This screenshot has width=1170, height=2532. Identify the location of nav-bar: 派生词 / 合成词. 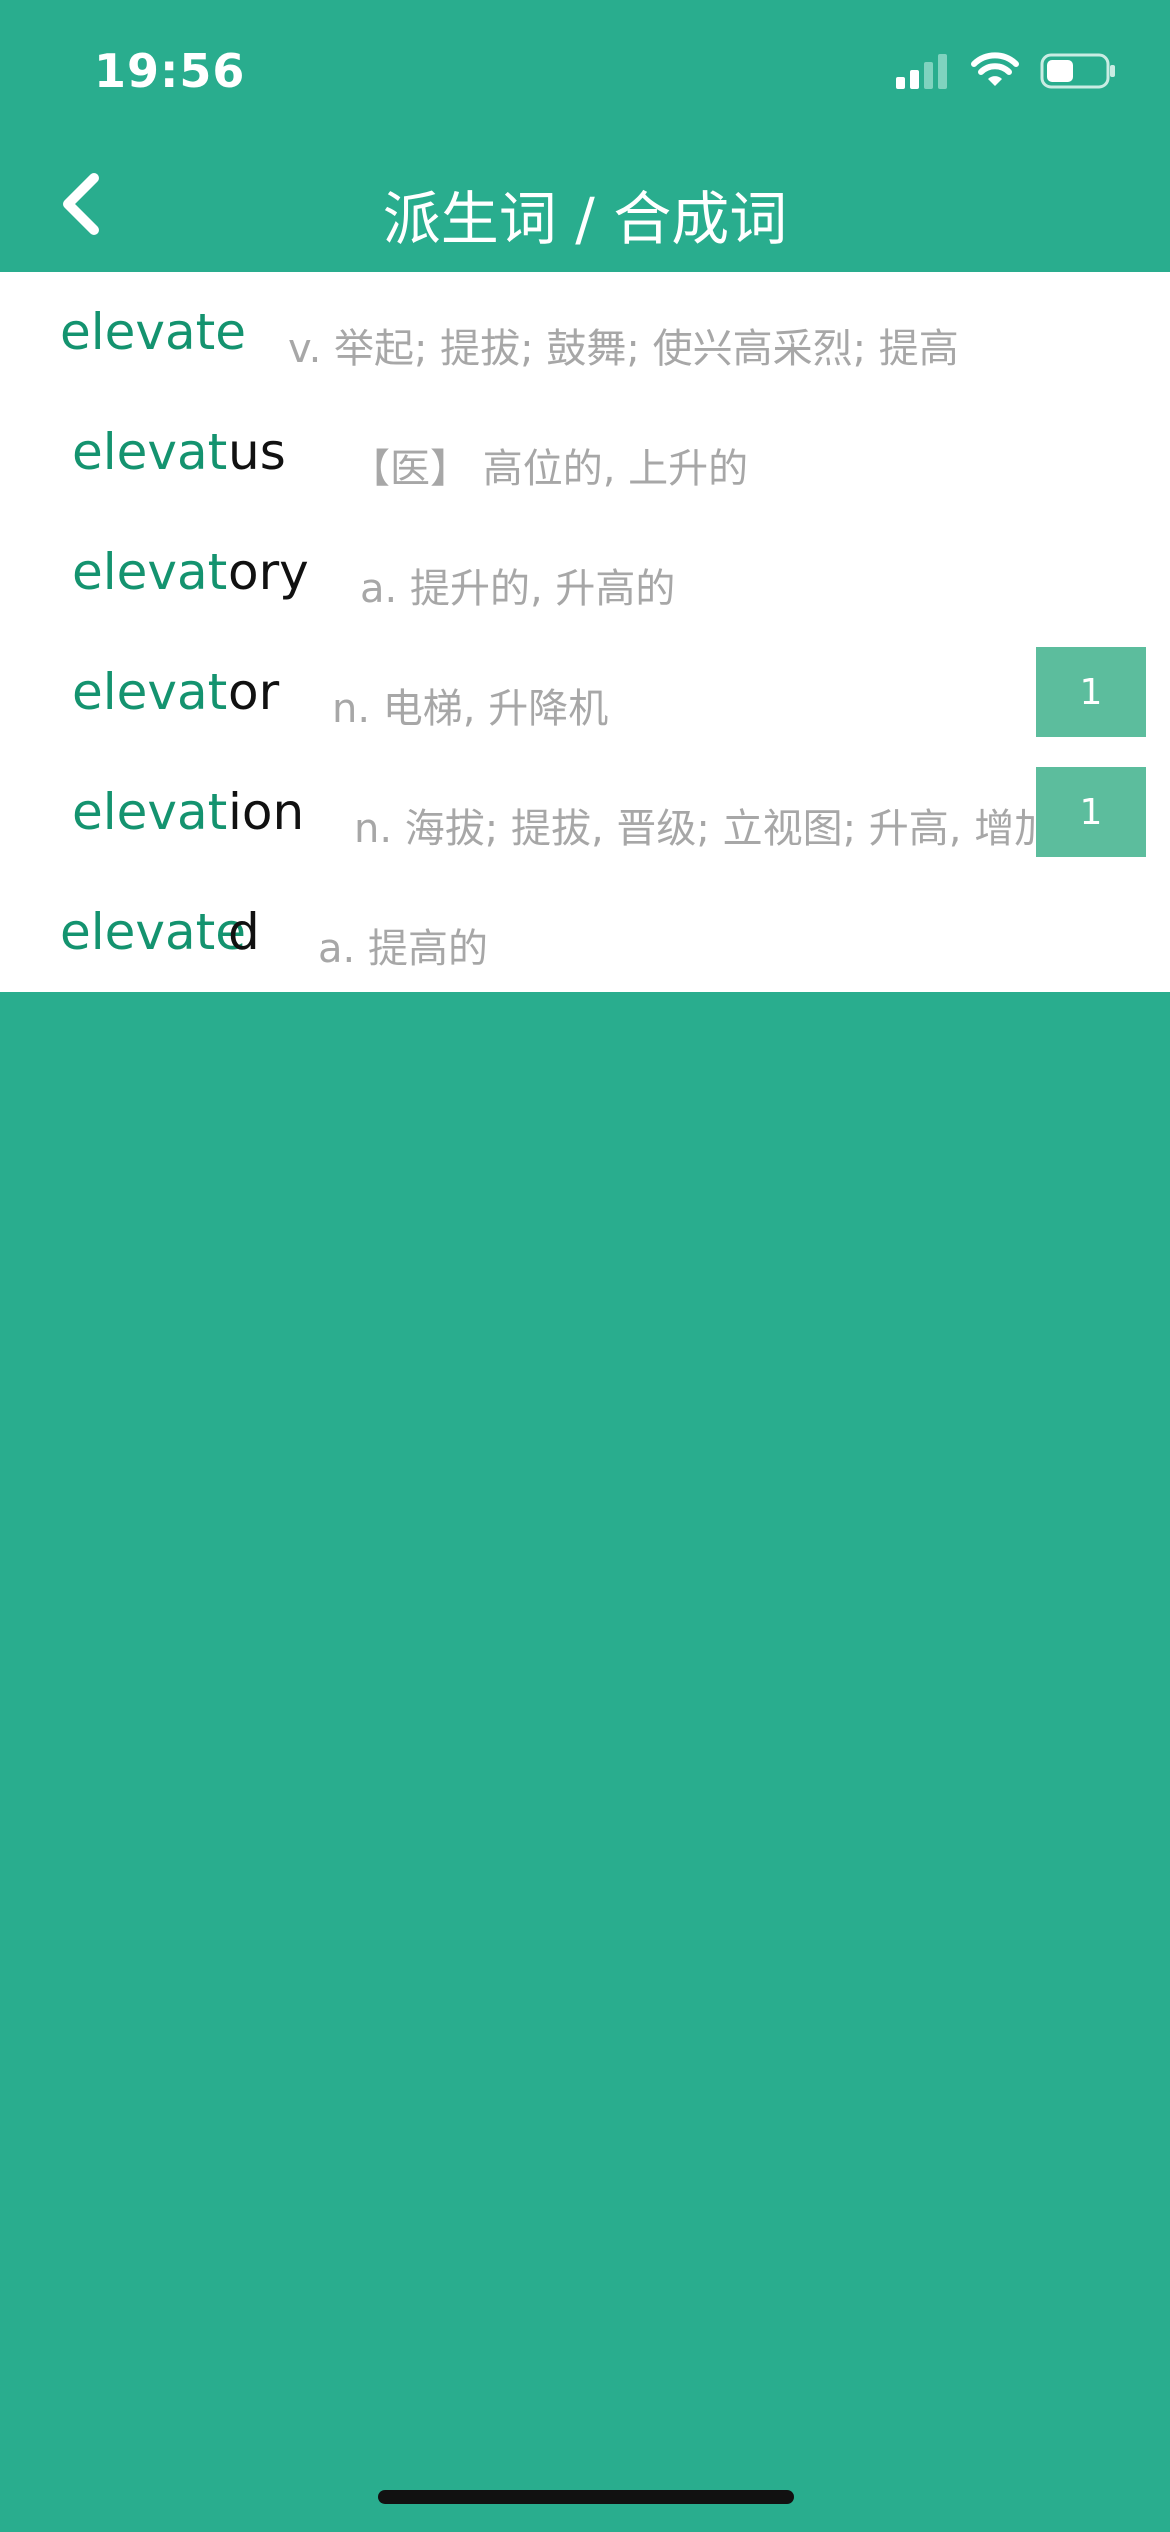
(585, 211).